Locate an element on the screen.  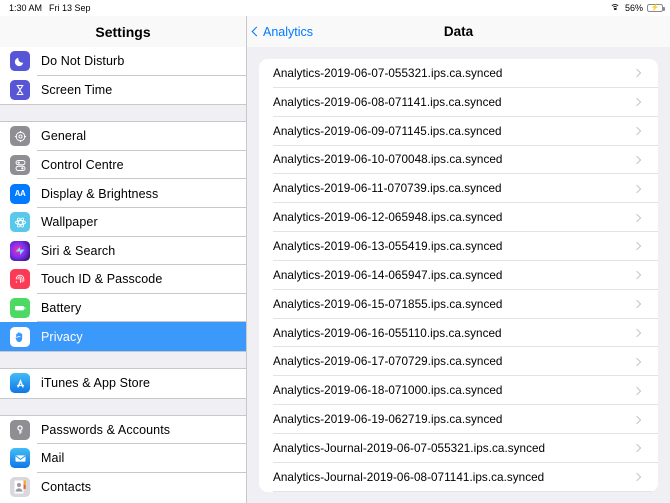
sidebar-item-general: General is located at coordinates (123, 136).